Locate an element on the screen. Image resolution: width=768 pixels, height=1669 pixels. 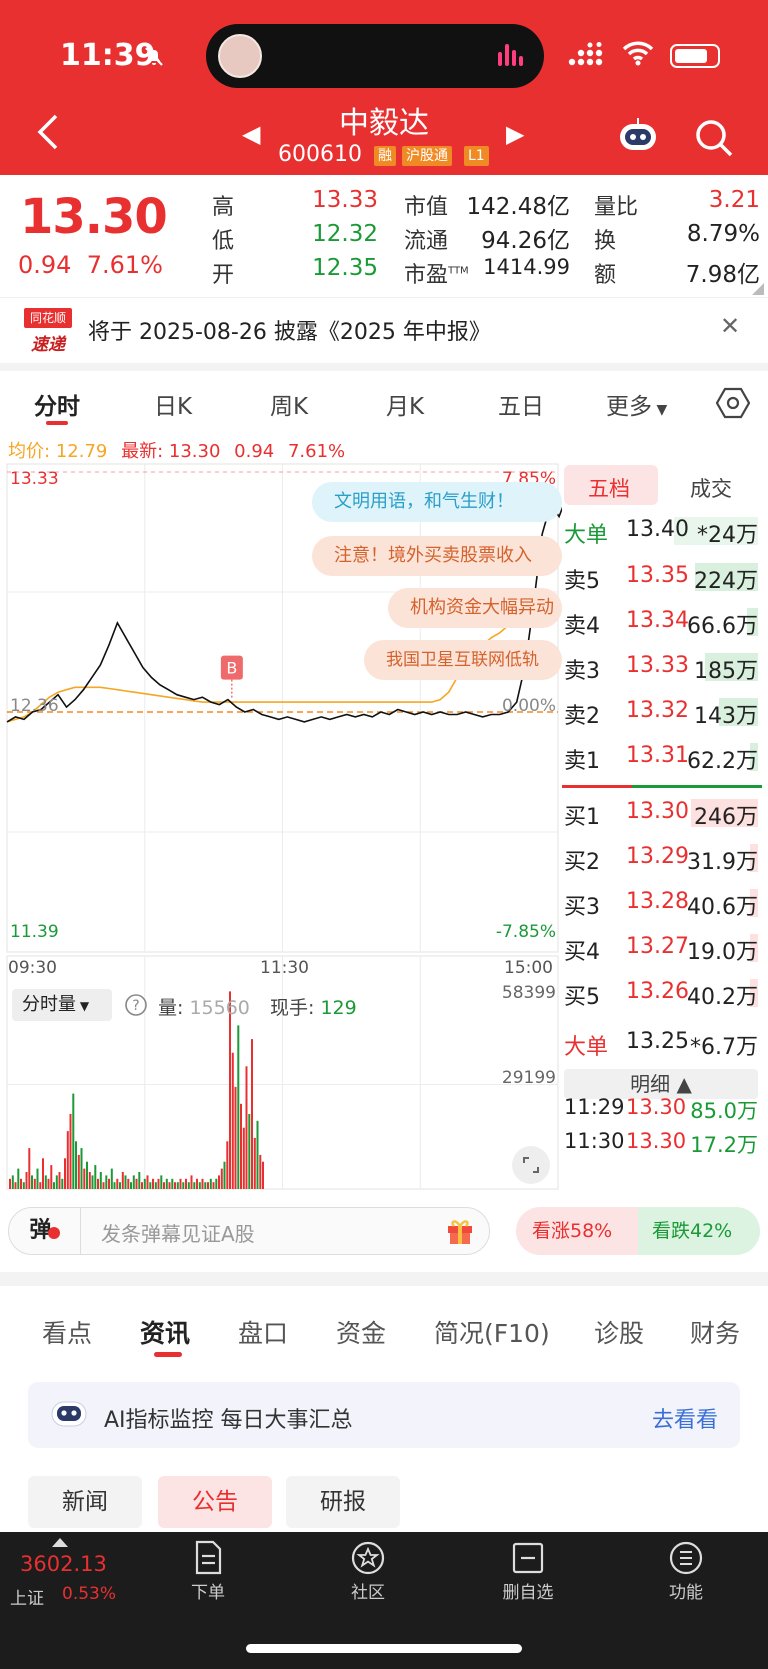
danmu-input: 弹 发条弹幕见证A股 is located at coordinates (249, 1231).